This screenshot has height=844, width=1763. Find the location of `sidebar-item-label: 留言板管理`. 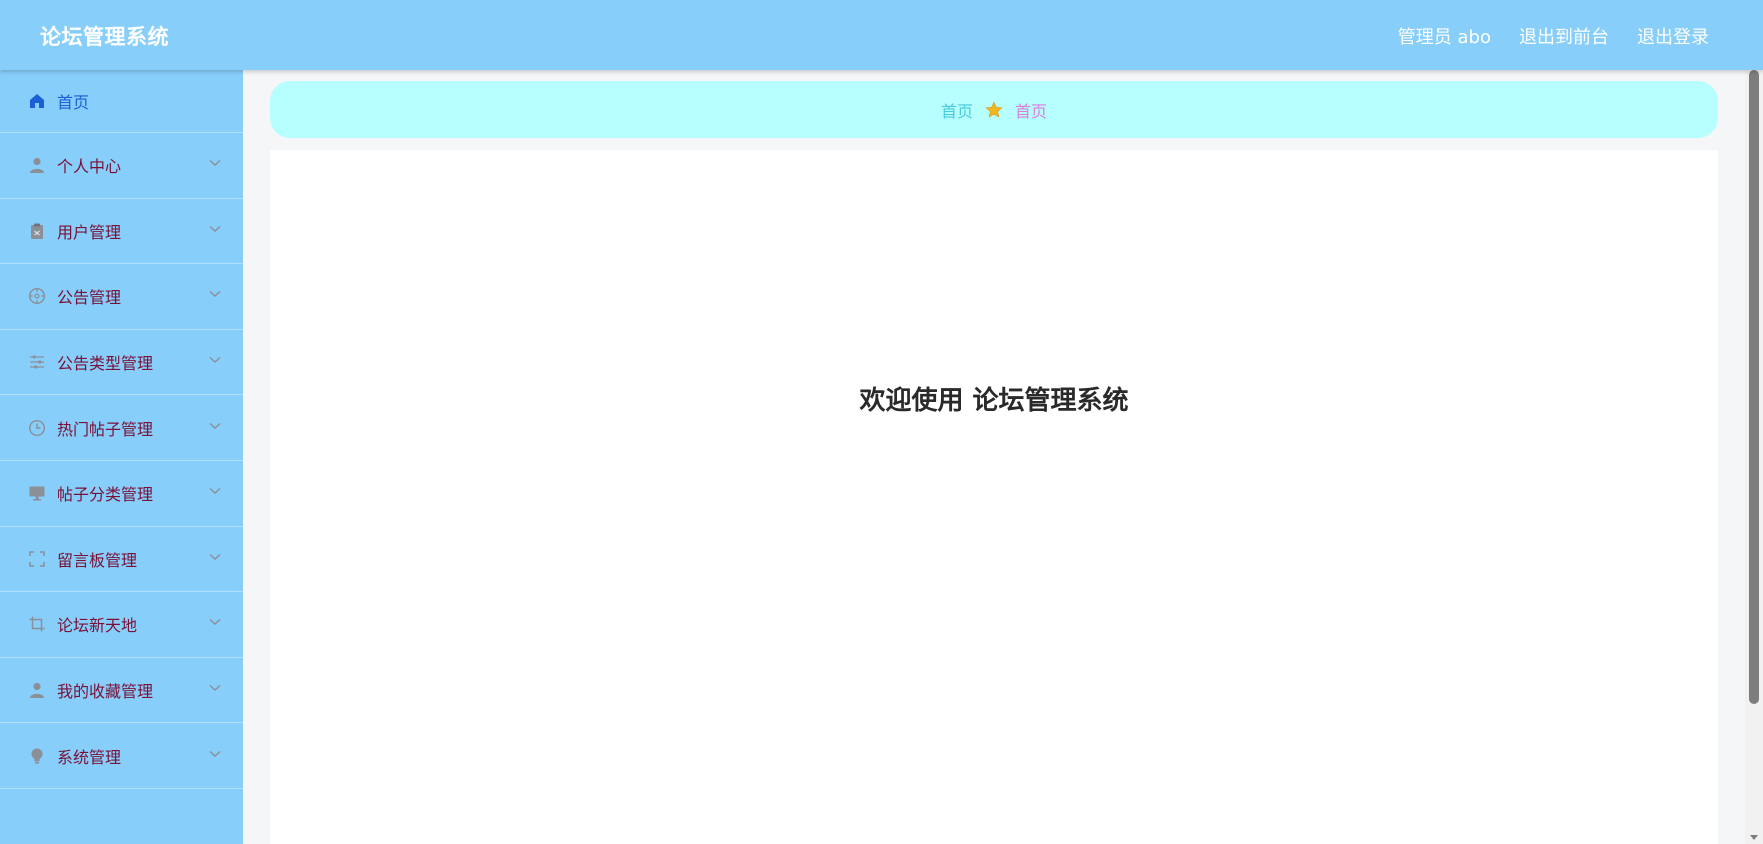

sidebar-item-label: 留言板管理 is located at coordinates (97, 560).